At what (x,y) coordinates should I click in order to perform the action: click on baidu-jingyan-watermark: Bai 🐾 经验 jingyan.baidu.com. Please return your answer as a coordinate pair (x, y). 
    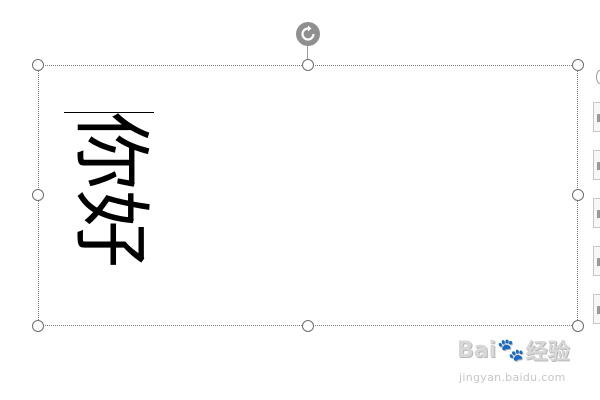
    Looking at the image, I should click on (520, 362).